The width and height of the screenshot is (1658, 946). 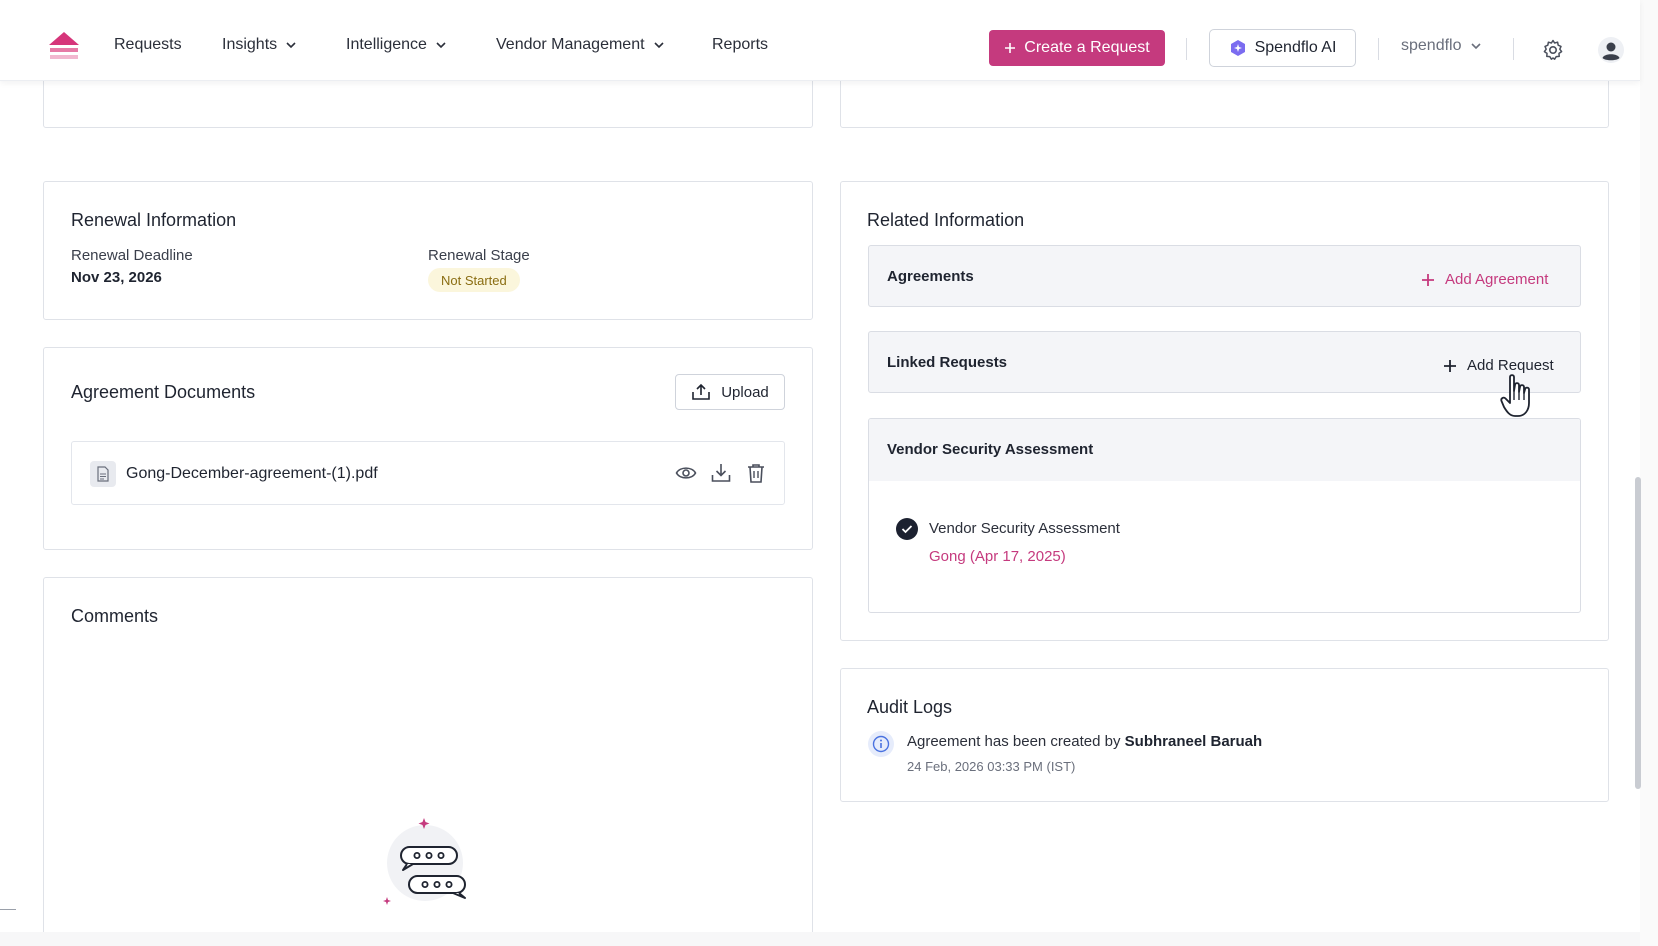 I want to click on related-information-title: Related Information, so click(x=946, y=220).